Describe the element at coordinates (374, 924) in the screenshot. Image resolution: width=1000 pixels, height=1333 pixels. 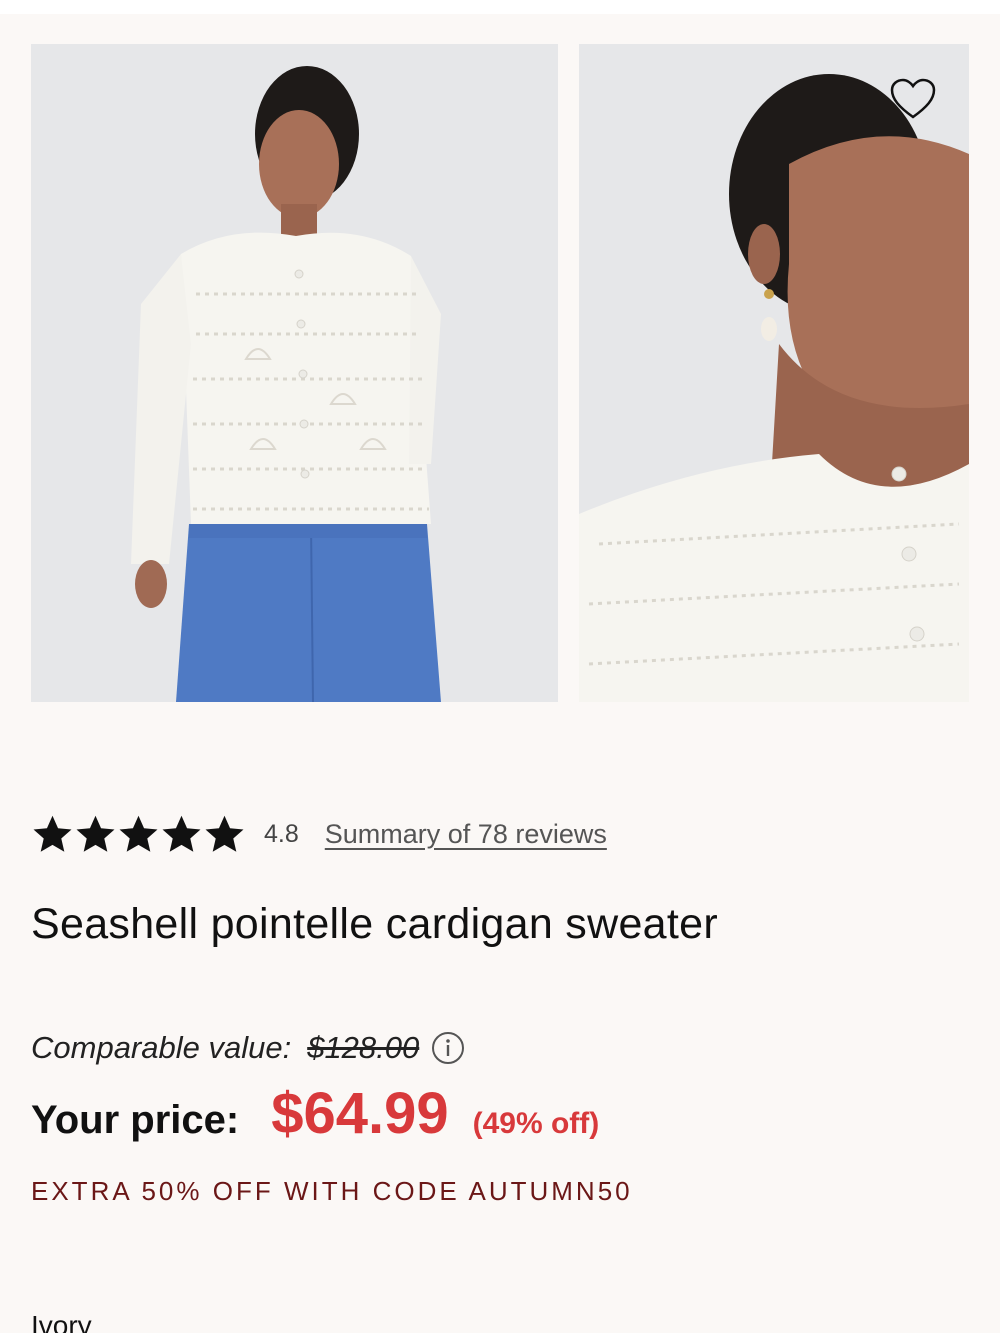
I see `product-title: Seashell pointelle cardigan sweater` at that location.